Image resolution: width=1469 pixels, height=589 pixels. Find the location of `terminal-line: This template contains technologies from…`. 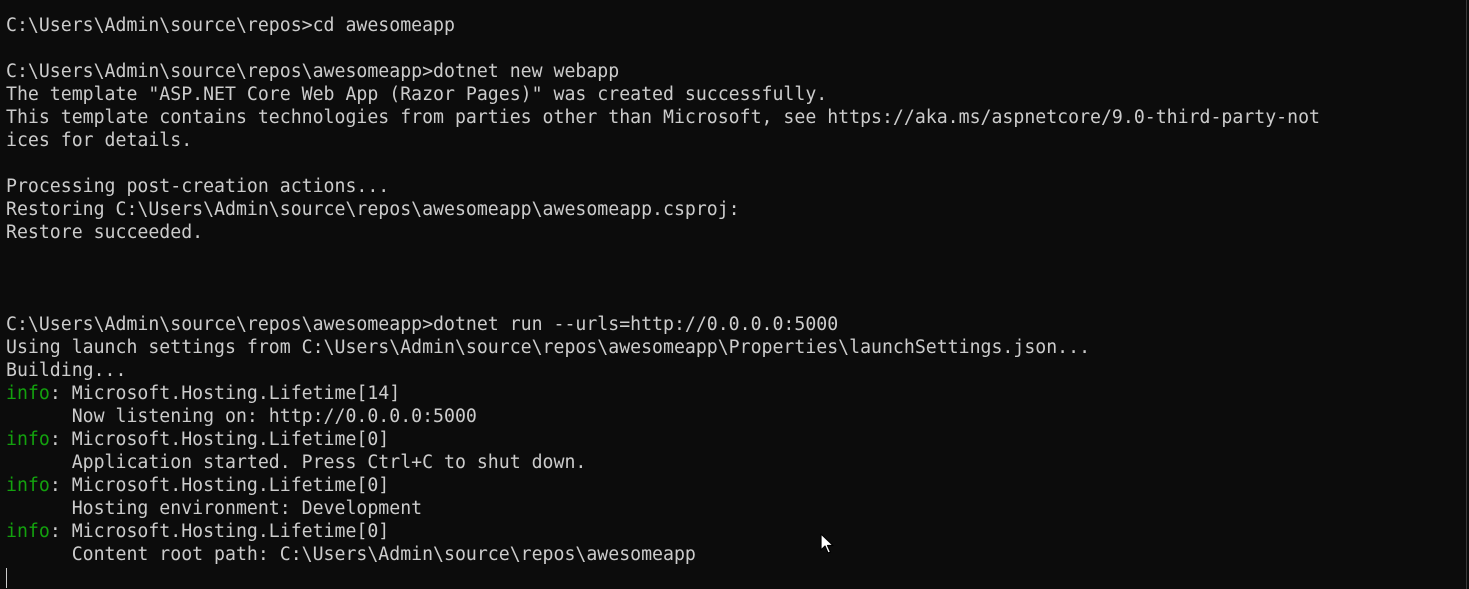

terminal-line: This template contains technologies from… is located at coordinates (737, 117).